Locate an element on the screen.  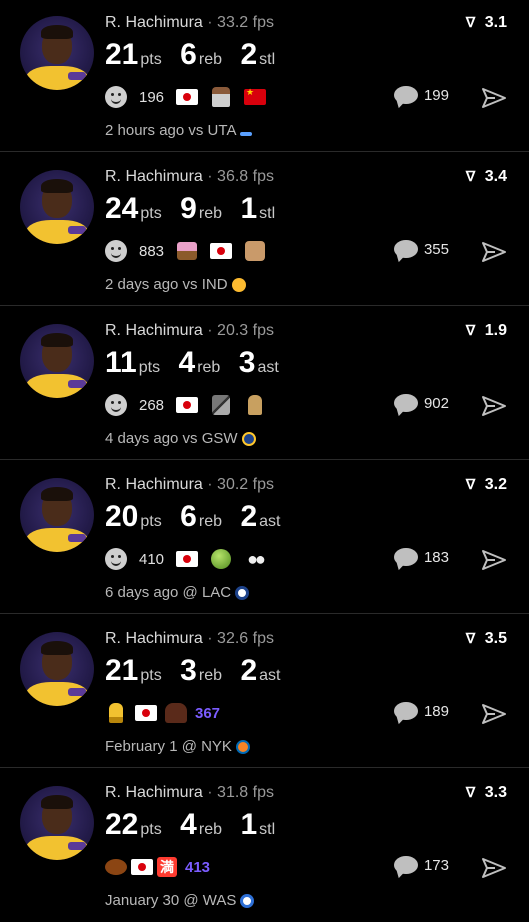
stat-unit: ast is located at coordinates (270, 521).